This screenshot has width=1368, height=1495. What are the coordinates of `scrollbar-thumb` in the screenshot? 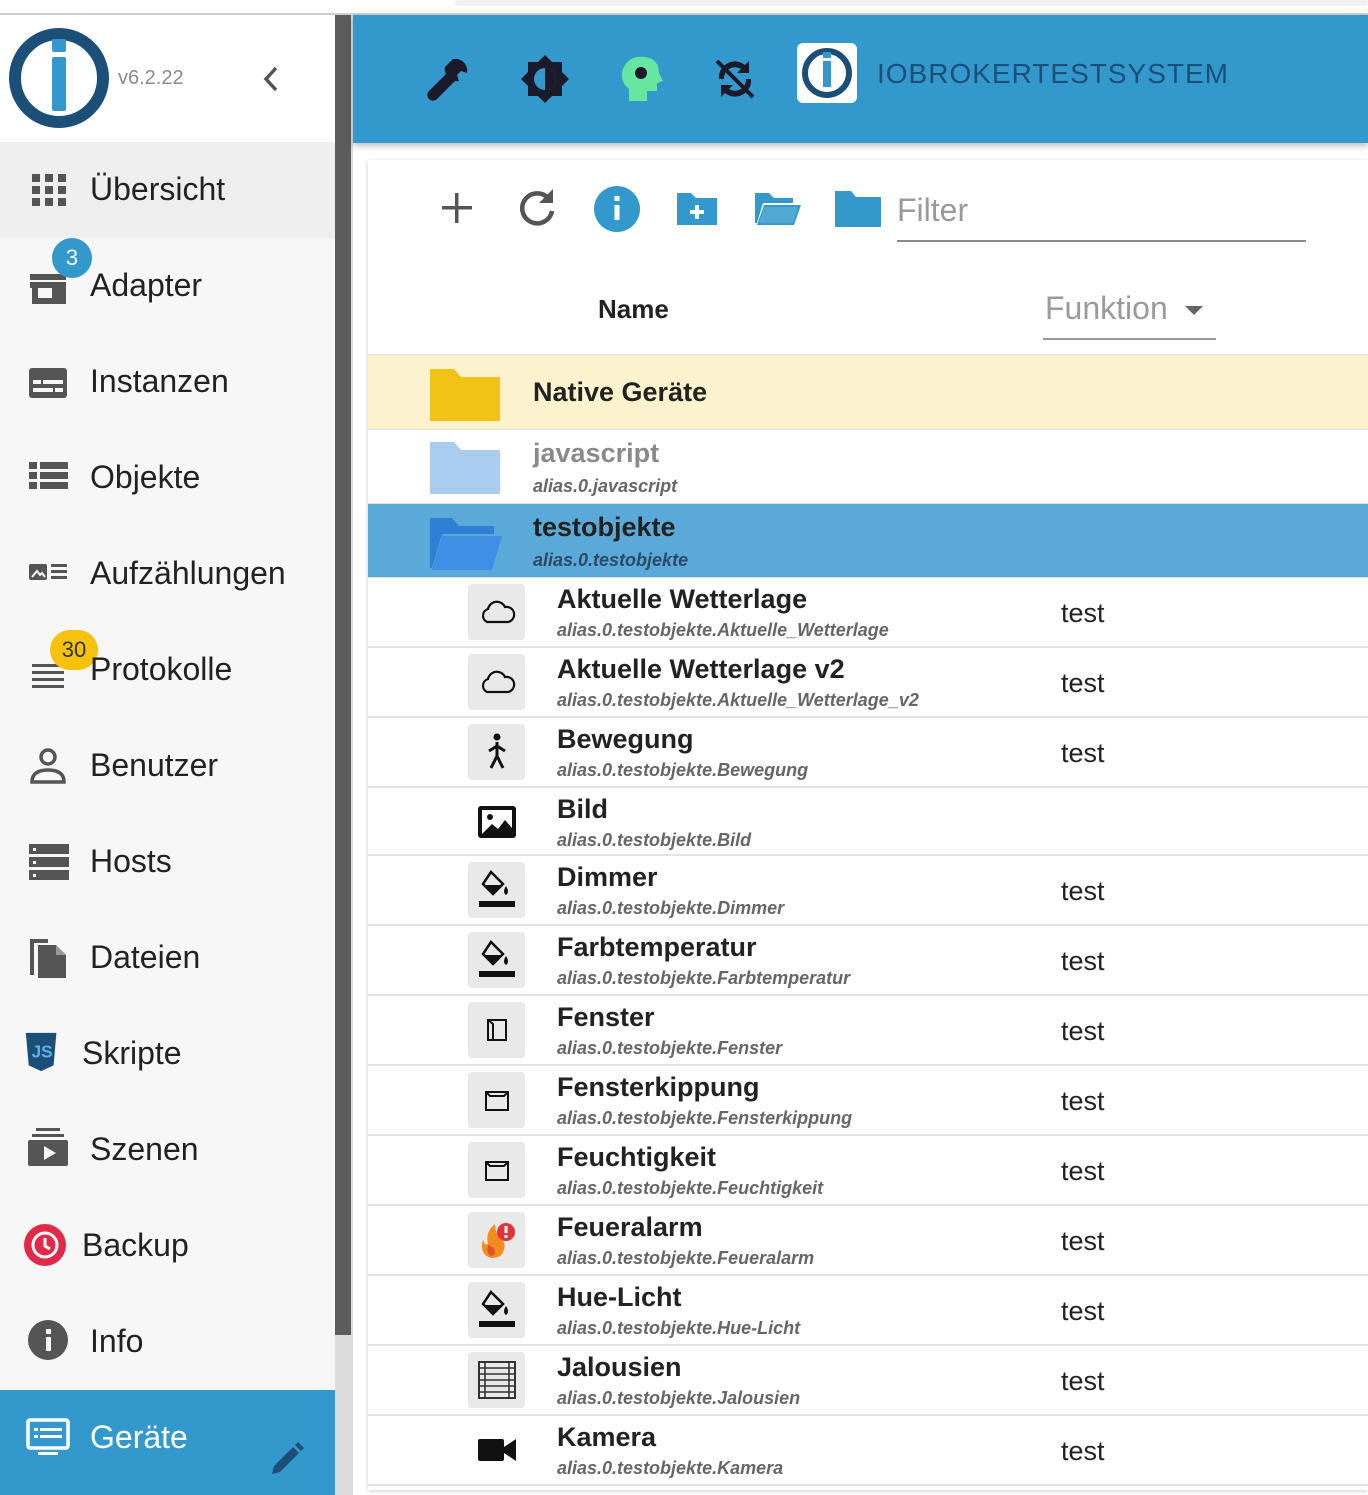 It's located at (343, 675).